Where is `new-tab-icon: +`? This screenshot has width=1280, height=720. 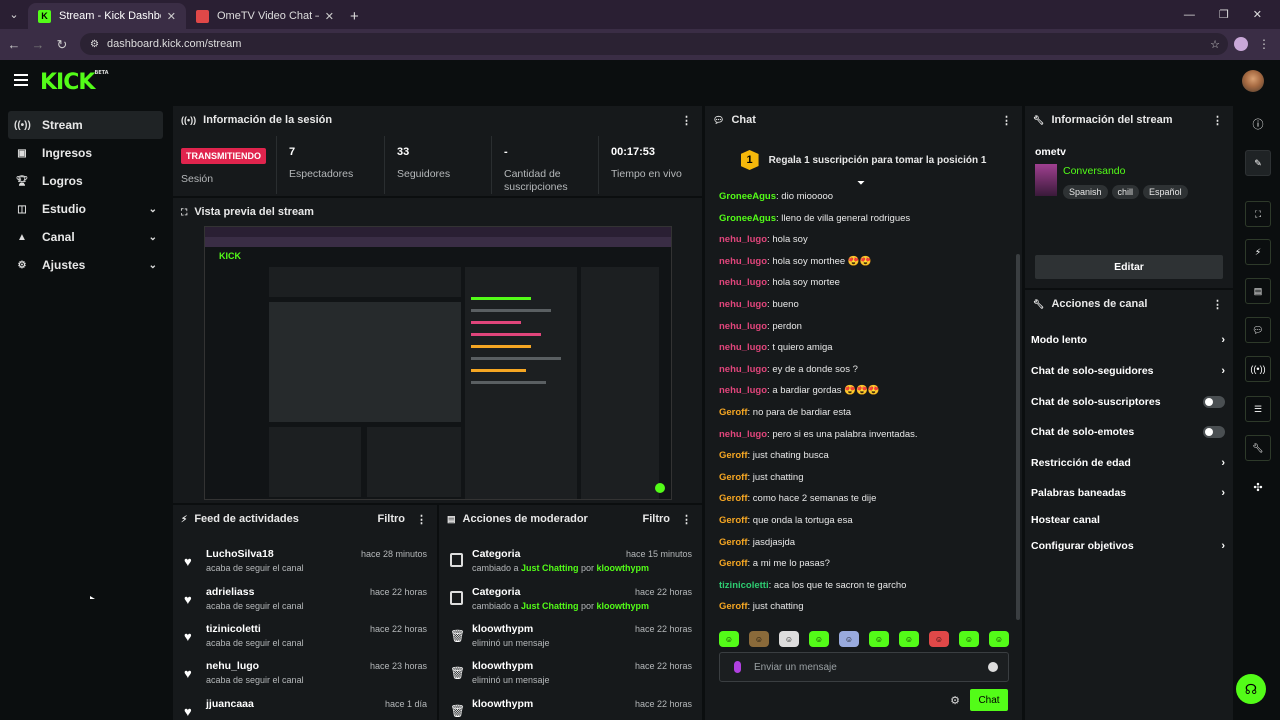
new-tab-icon: + is located at coordinates (354, 16).